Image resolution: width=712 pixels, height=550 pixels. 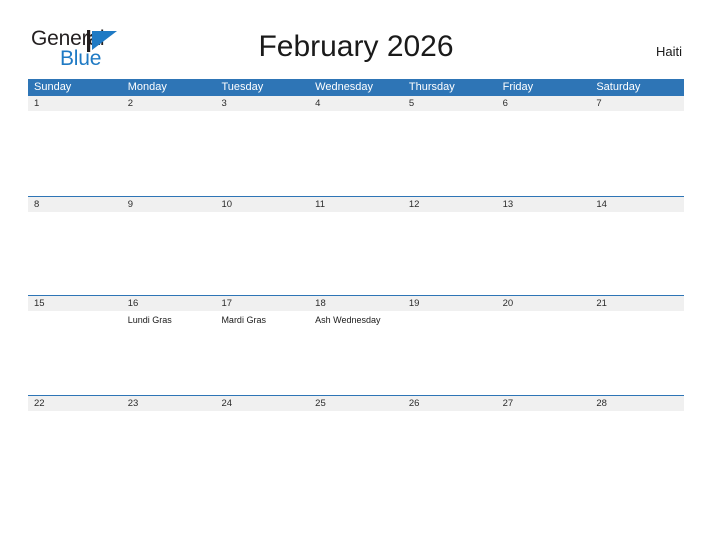 I want to click on day-number: 23, so click(x=169, y=403).